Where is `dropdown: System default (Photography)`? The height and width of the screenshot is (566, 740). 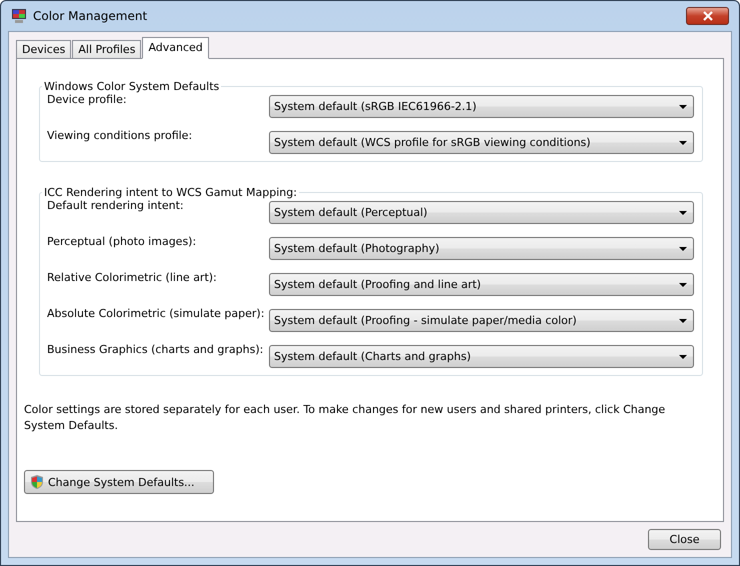 dropdown: System default (Photography) is located at coordinates (481, 248).